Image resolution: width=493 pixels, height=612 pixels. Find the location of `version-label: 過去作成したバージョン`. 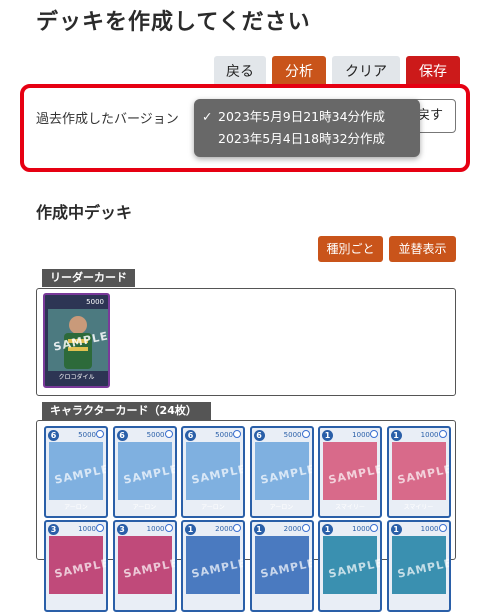

version-label: 過去作成したバージョン is located at coordinates (107, 119).